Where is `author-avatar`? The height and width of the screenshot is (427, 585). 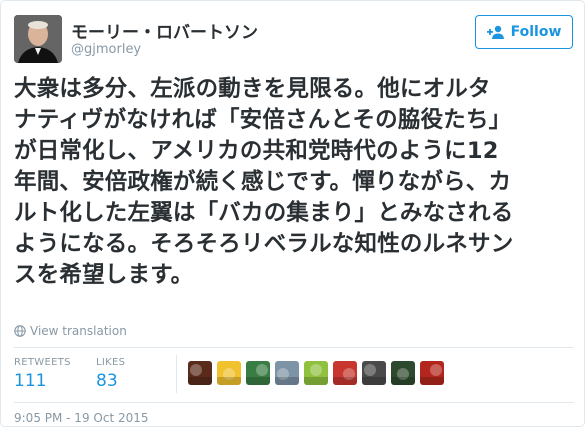 author-avatar is located at coordinates (38, 39).